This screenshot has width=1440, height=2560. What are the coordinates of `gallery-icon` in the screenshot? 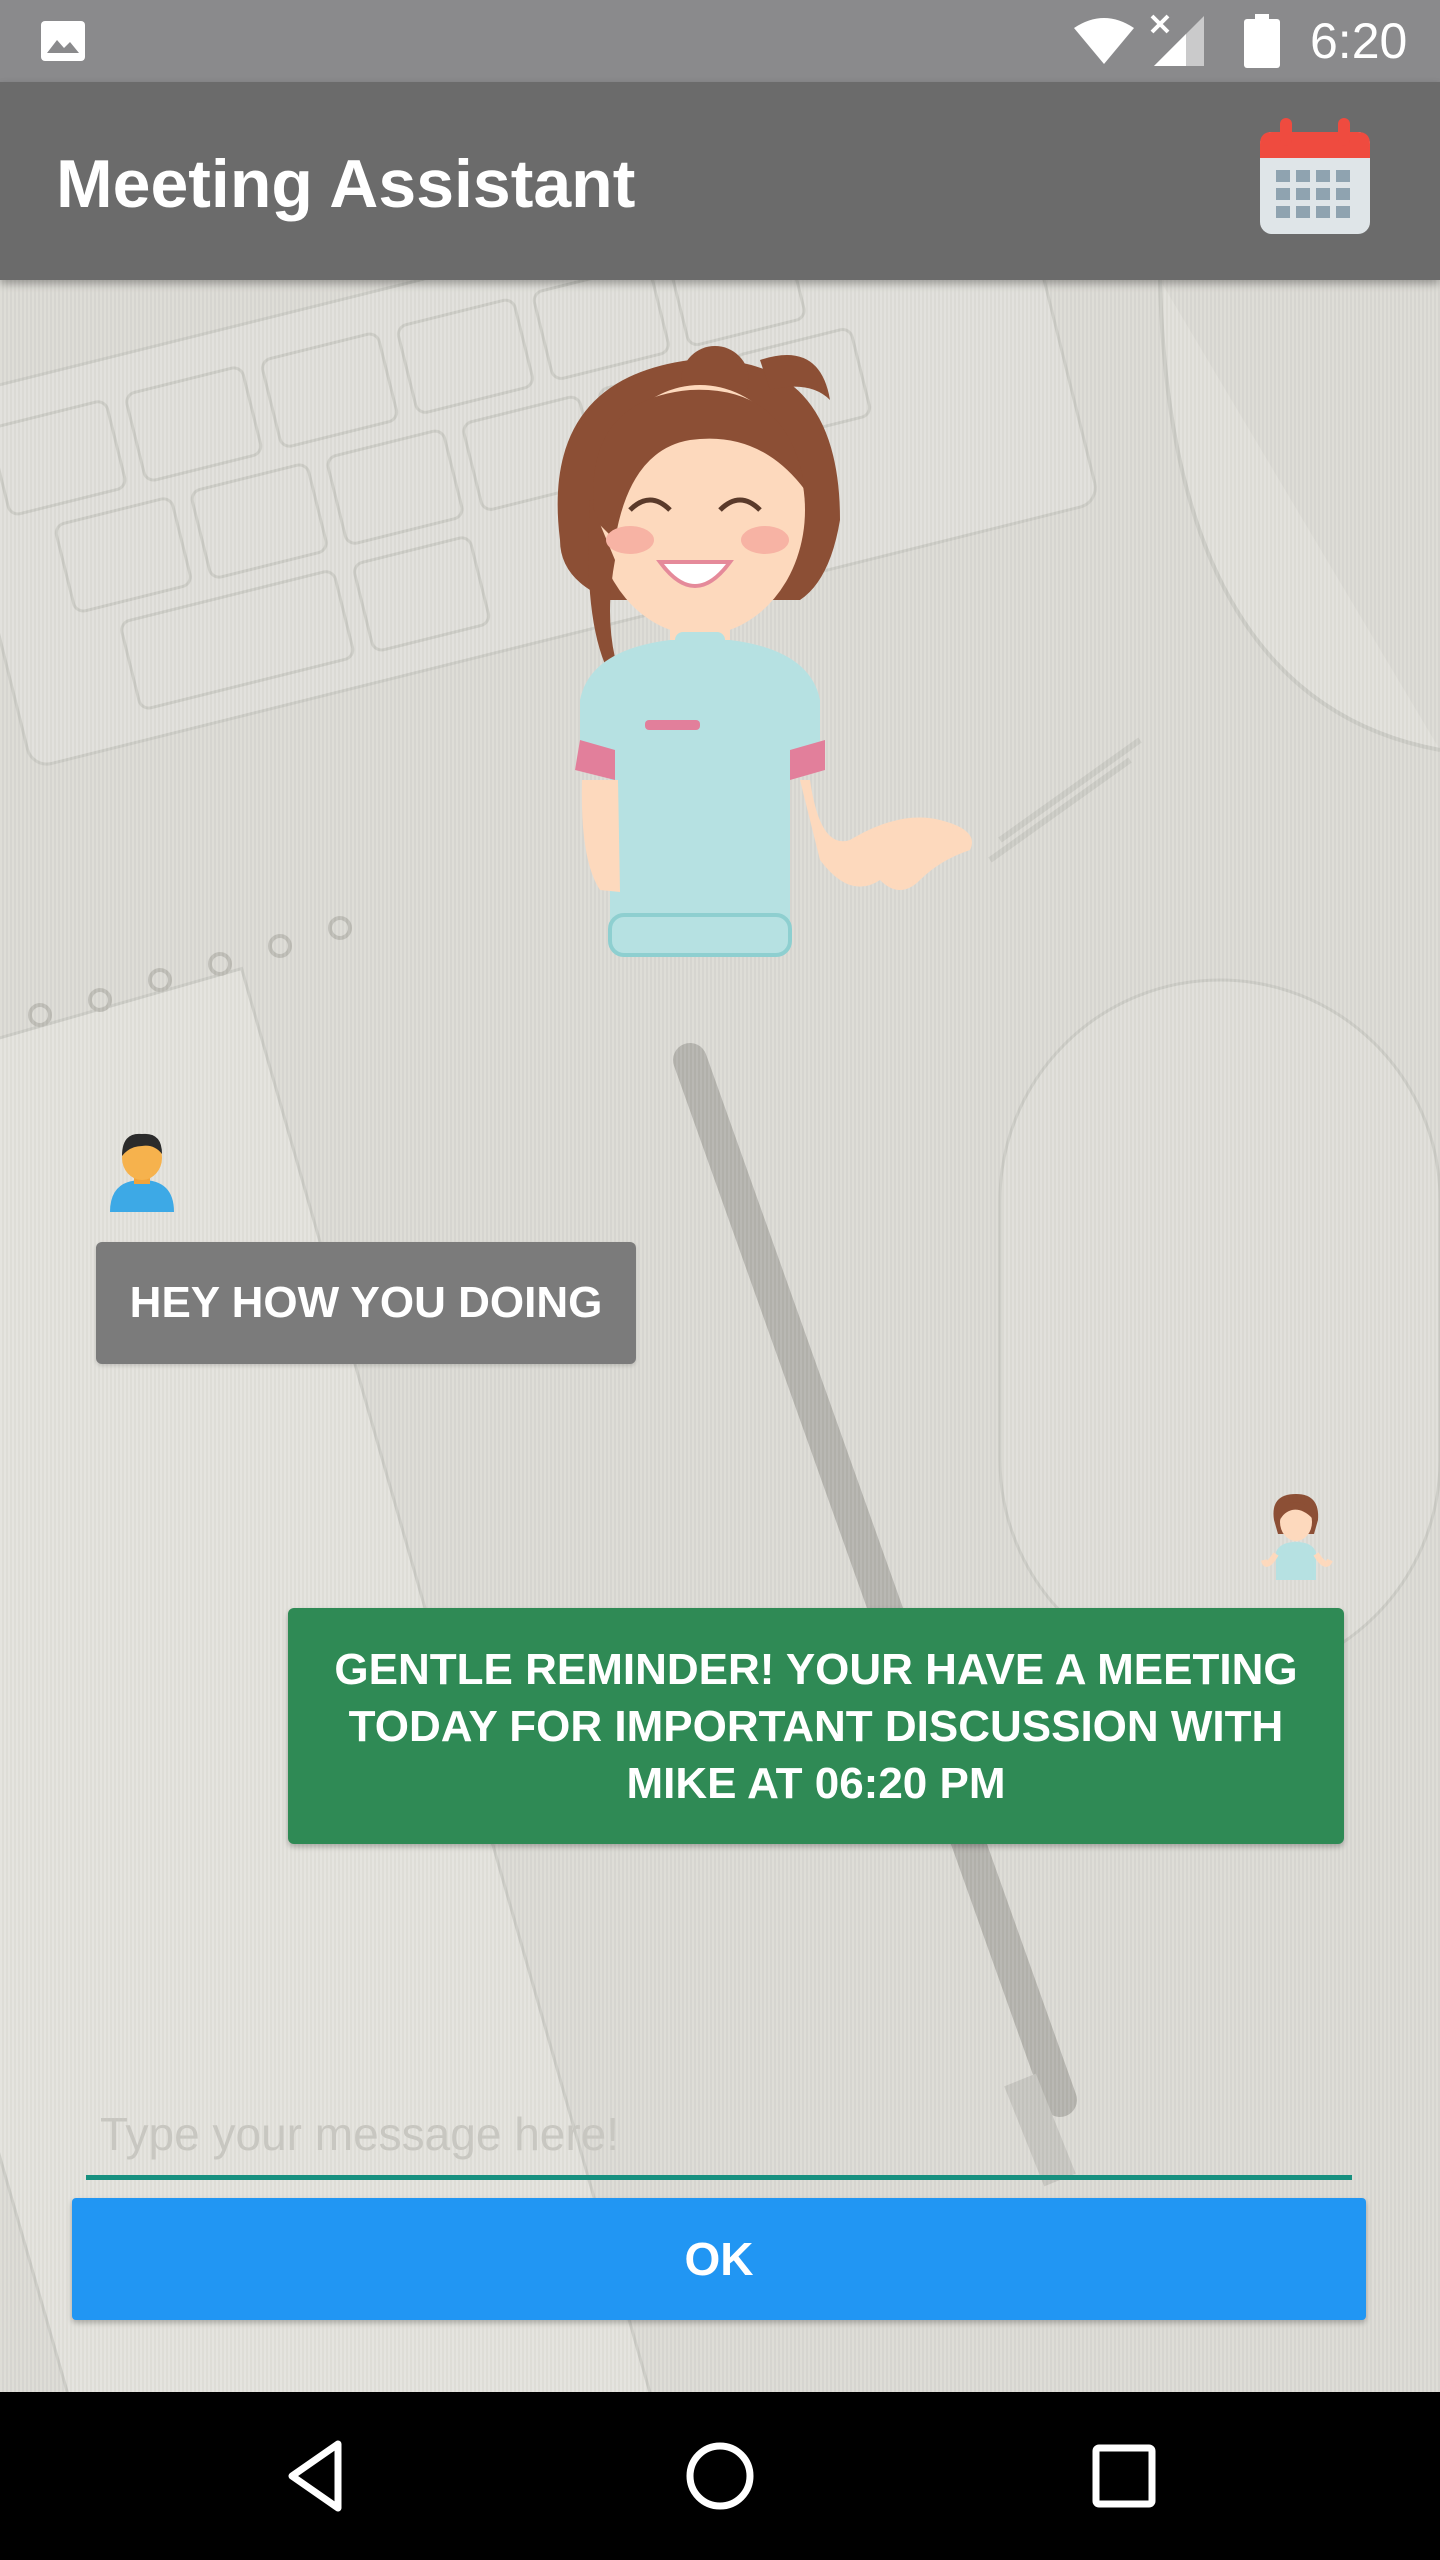 It's located at (63, 41).